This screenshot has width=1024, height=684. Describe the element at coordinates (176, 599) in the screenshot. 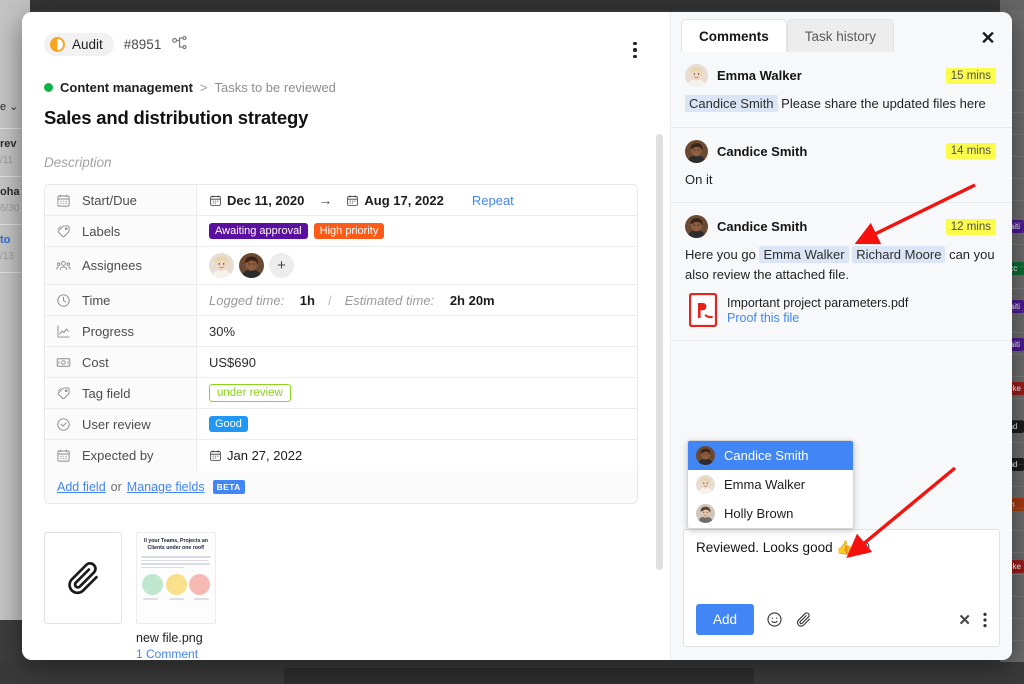

I see `attachment-thumbnail-captions` at that location.